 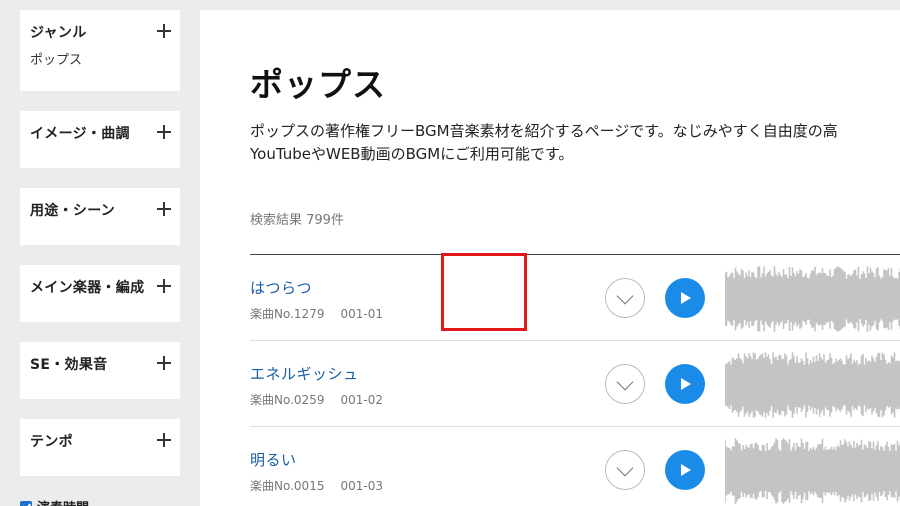 What do you see at coordinates (51, 442) in the screenshot?
I see `filter-label: テンポ` at bounding box center [51, 442].